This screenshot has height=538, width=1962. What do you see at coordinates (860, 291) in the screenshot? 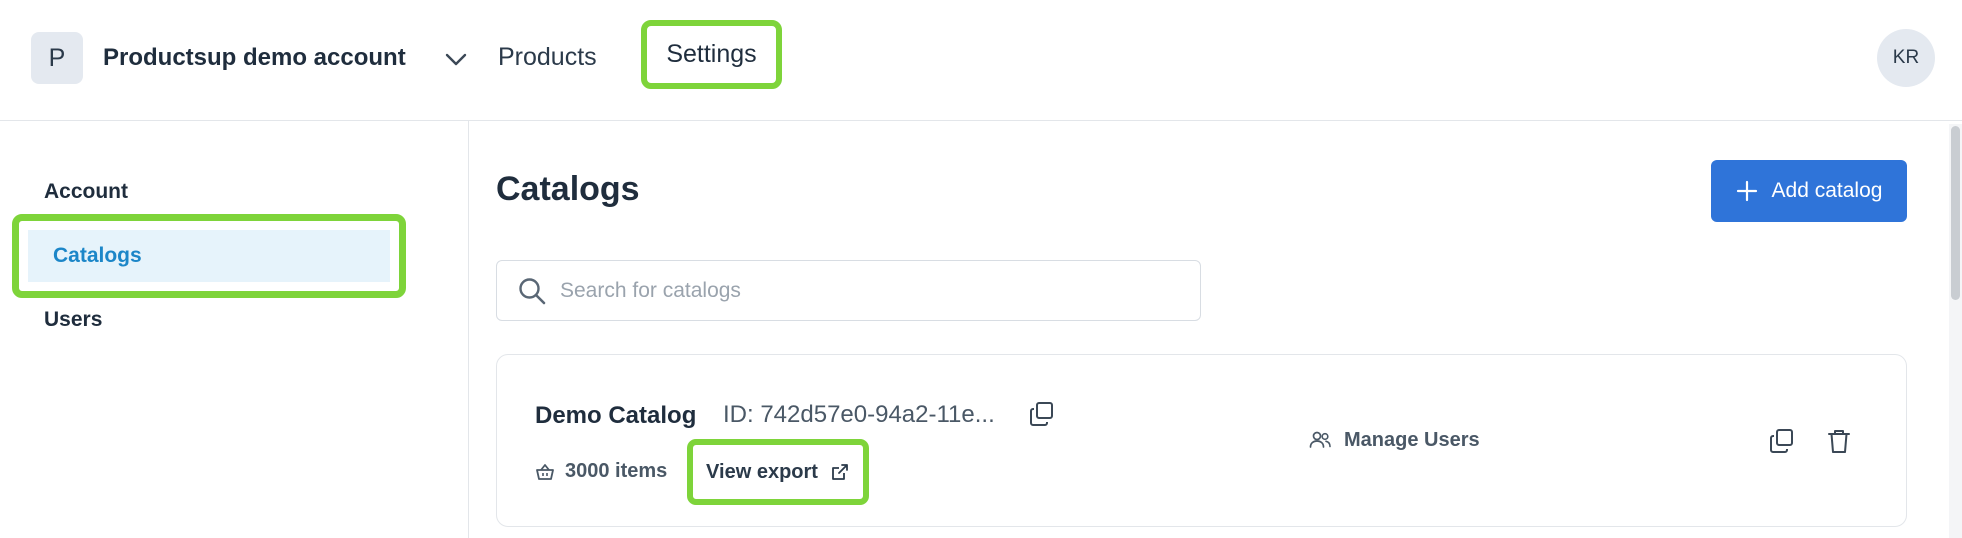
I see `search-input` at bounding box center [860, 291].